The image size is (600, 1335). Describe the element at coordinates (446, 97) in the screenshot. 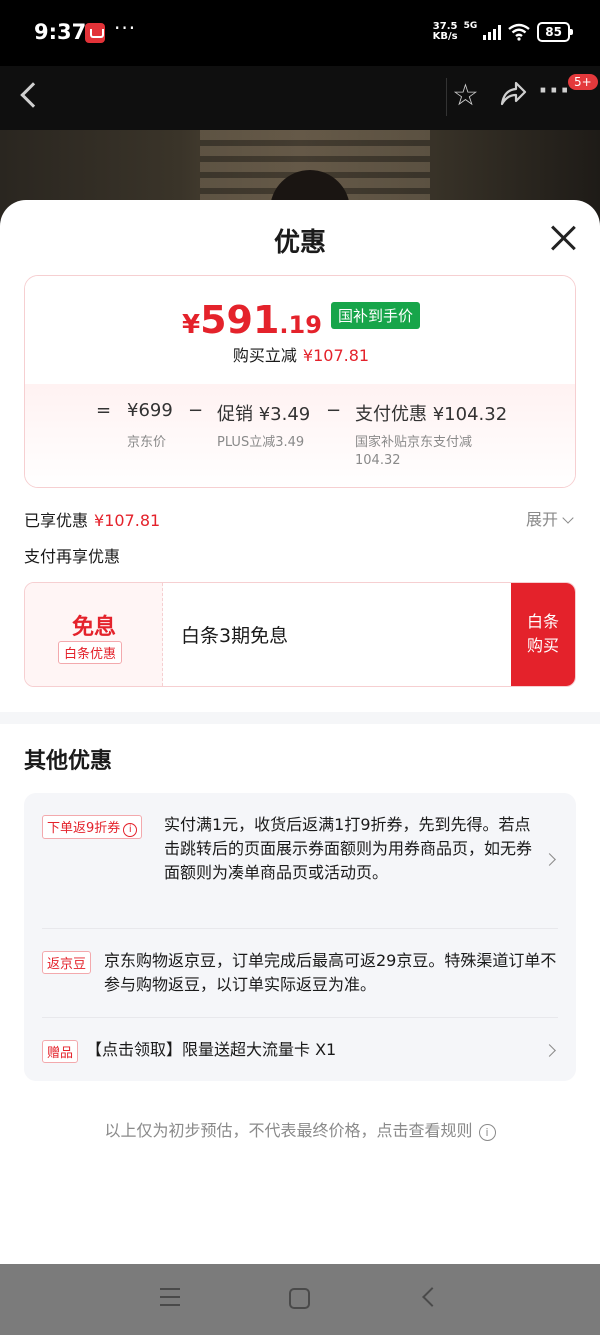

I see `nav-divider` at that location.